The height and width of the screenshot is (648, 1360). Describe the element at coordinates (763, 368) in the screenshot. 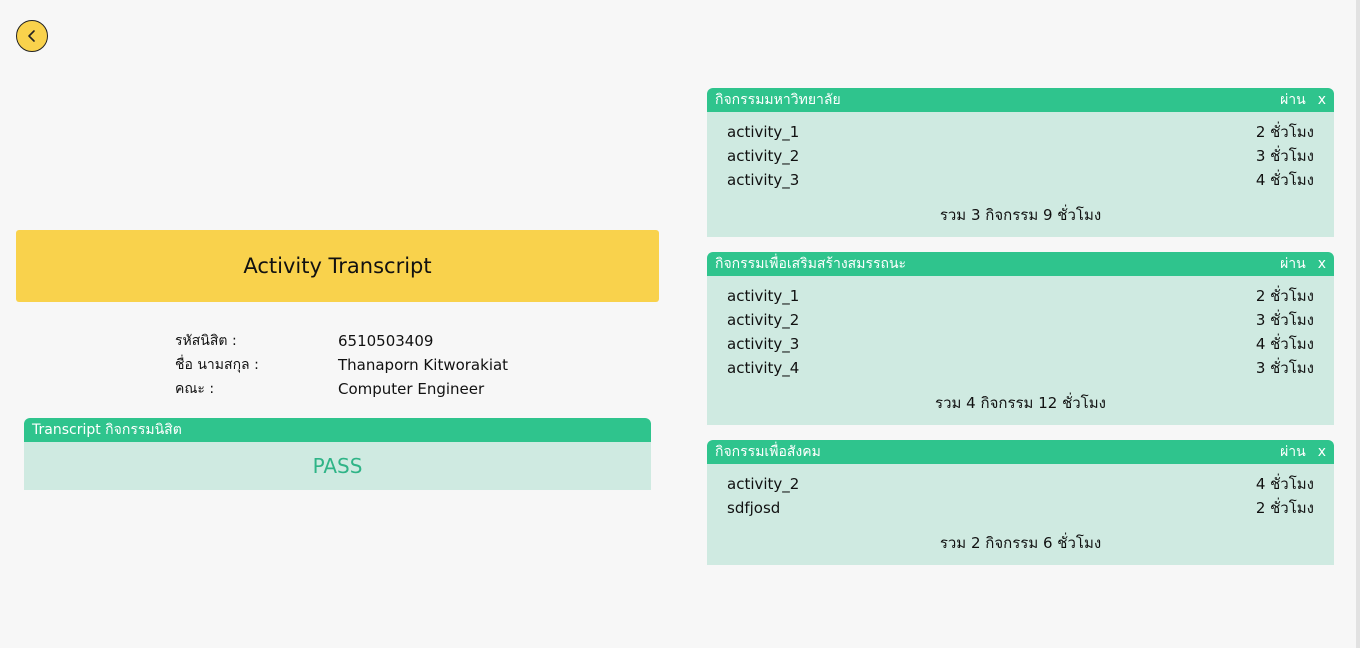

I see `activity-name: activity_4` at that location.